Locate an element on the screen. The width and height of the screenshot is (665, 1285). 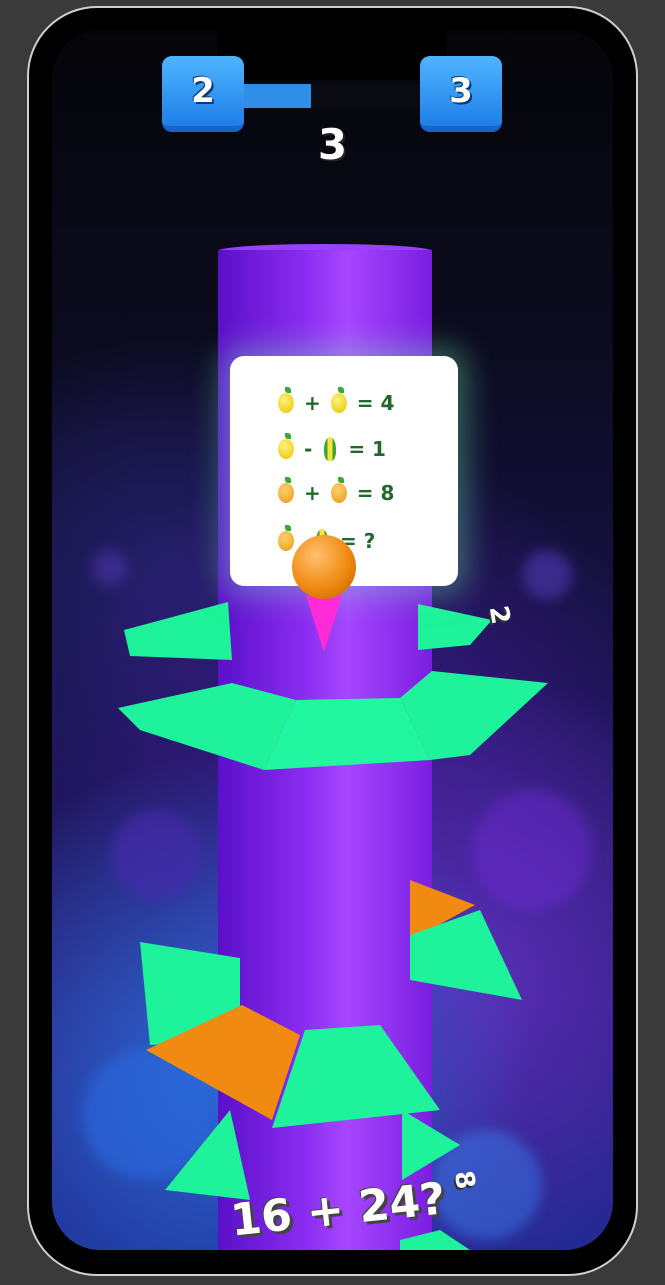
equation-result: = 4 is located at coordinates (375, 403).